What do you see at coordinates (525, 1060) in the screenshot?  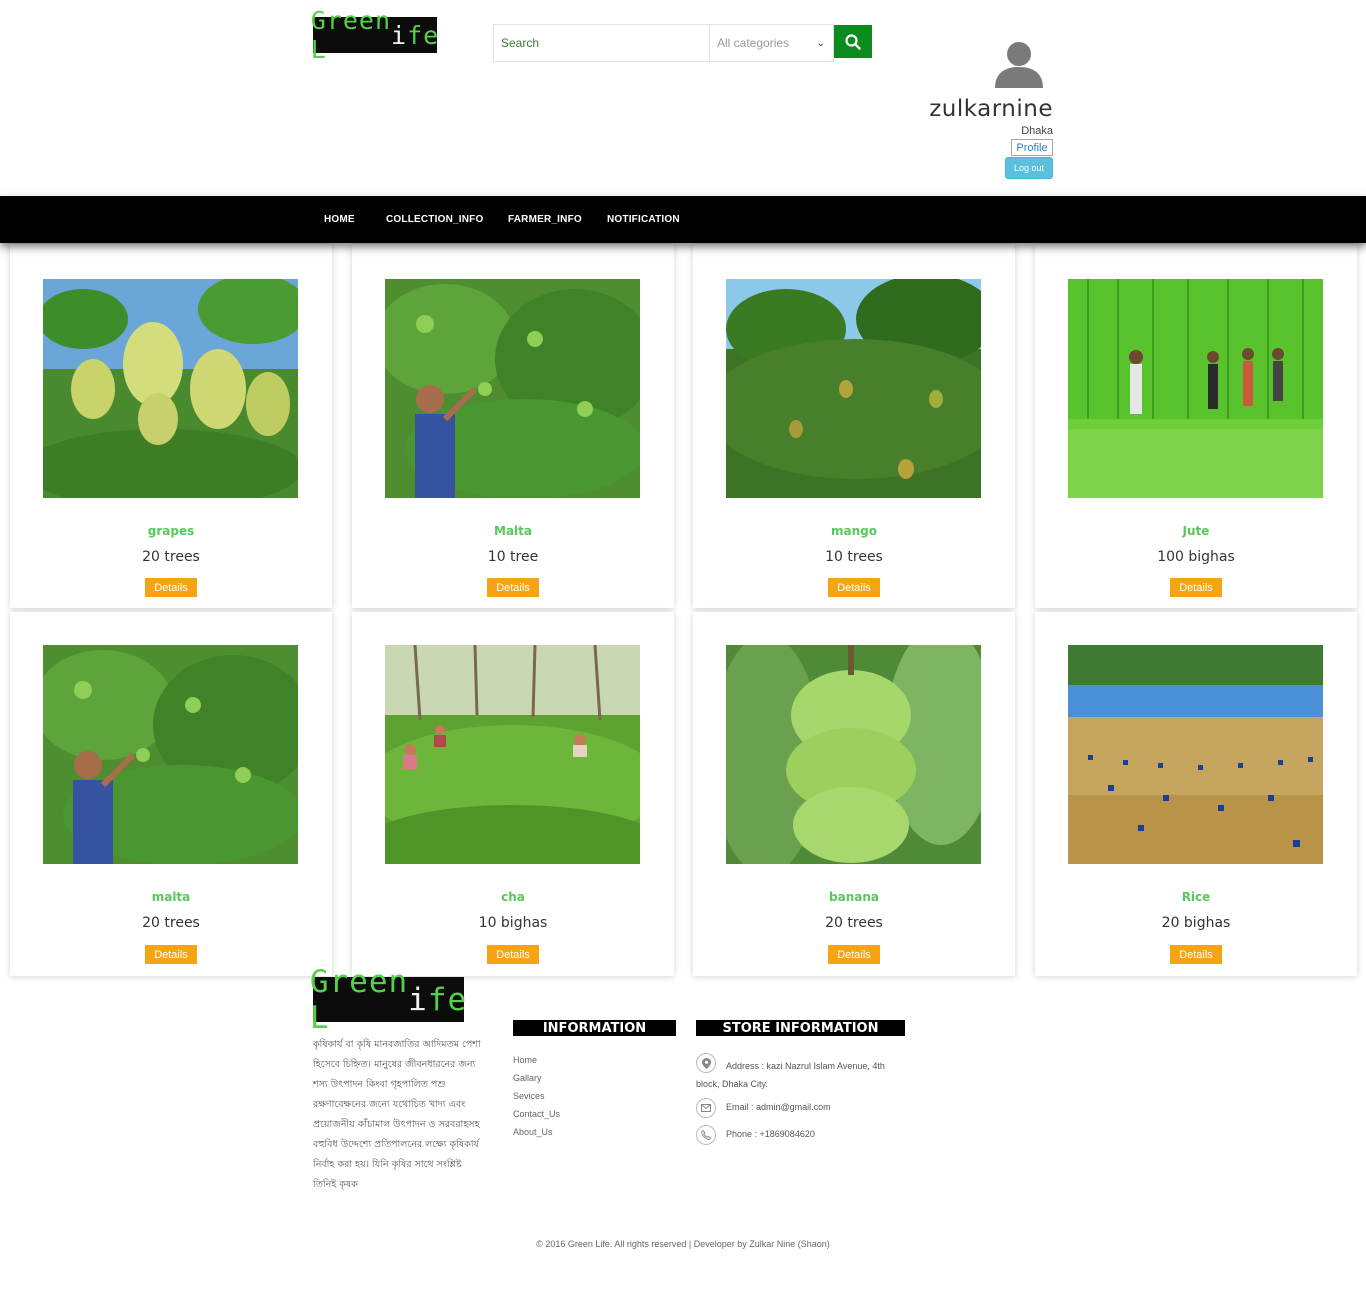 I see `footer-link-home: Home` at bounding box center [525, 1060].